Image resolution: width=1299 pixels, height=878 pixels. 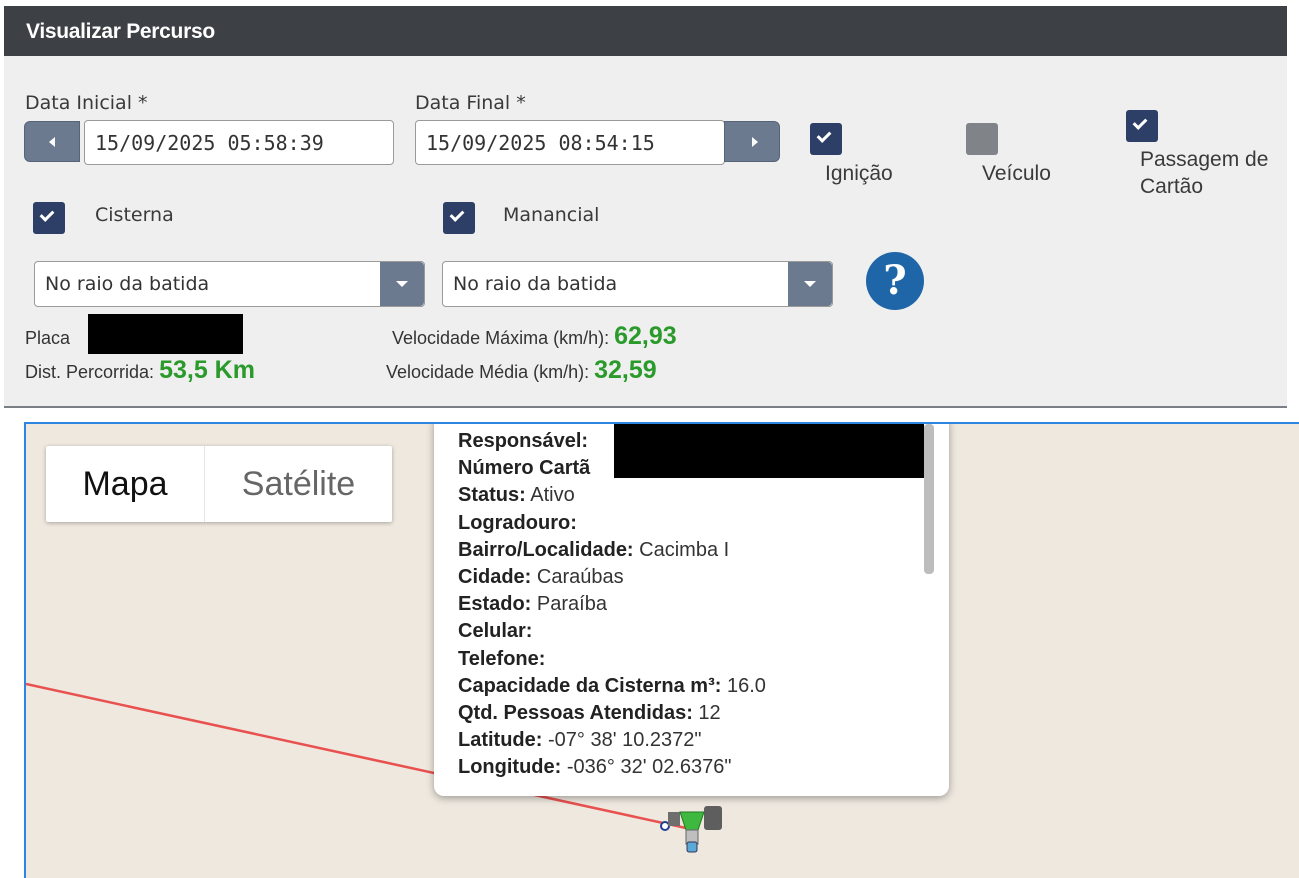 I want to click on popup-scrollbar, so click(x=929, y=499).